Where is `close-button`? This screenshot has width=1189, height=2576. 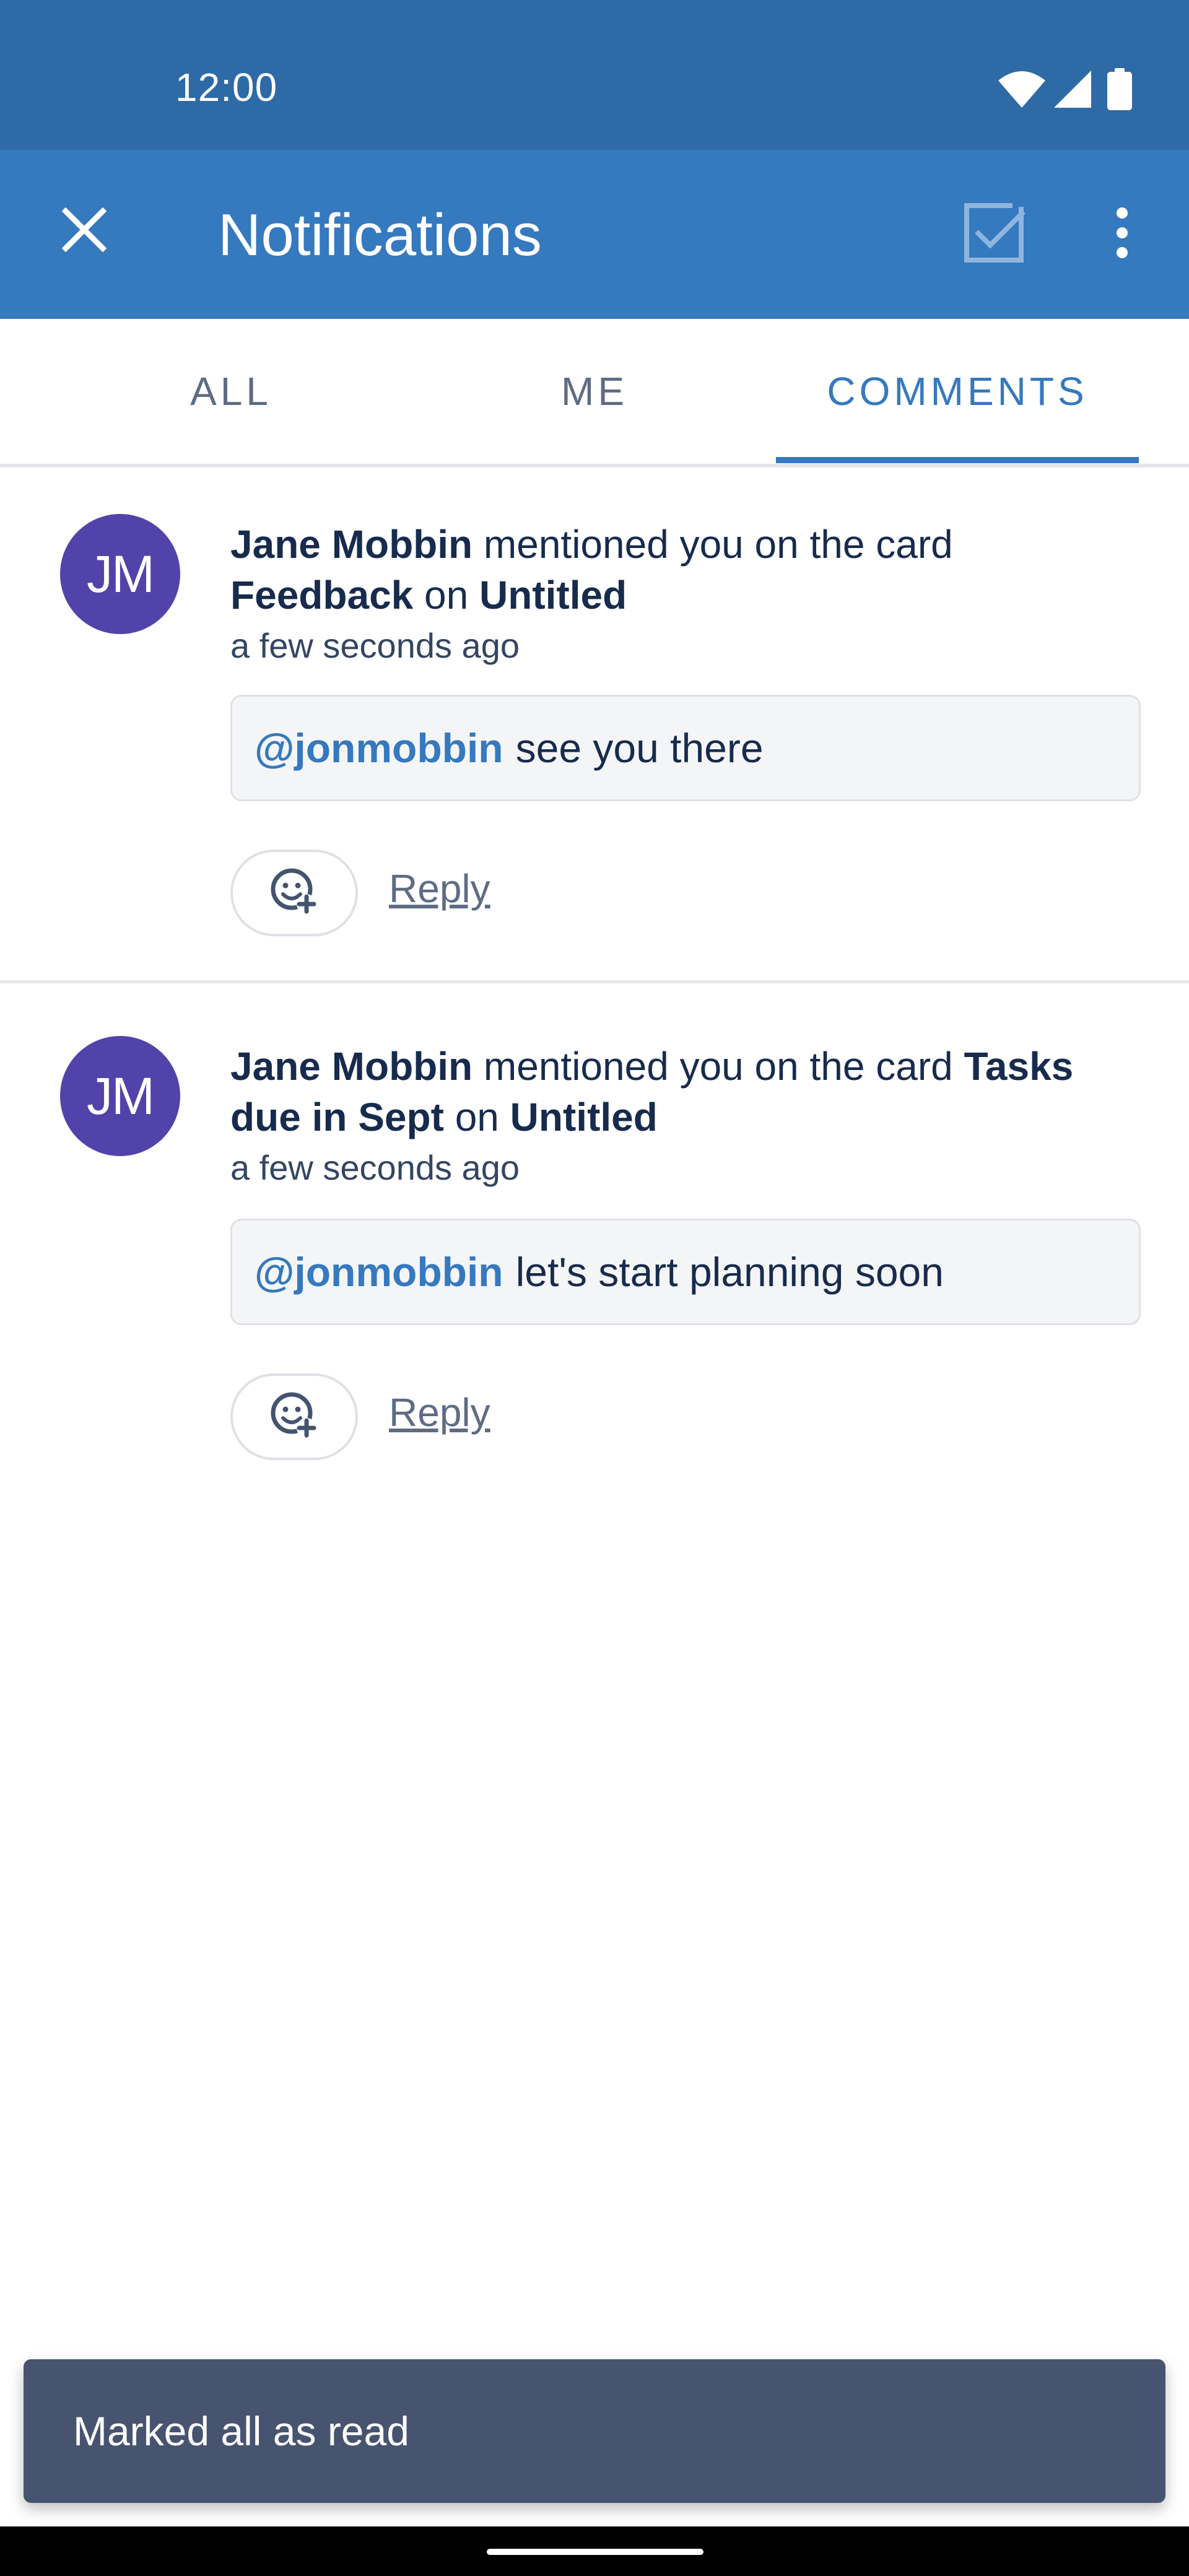 close-button is located at coordinates (84, 231).